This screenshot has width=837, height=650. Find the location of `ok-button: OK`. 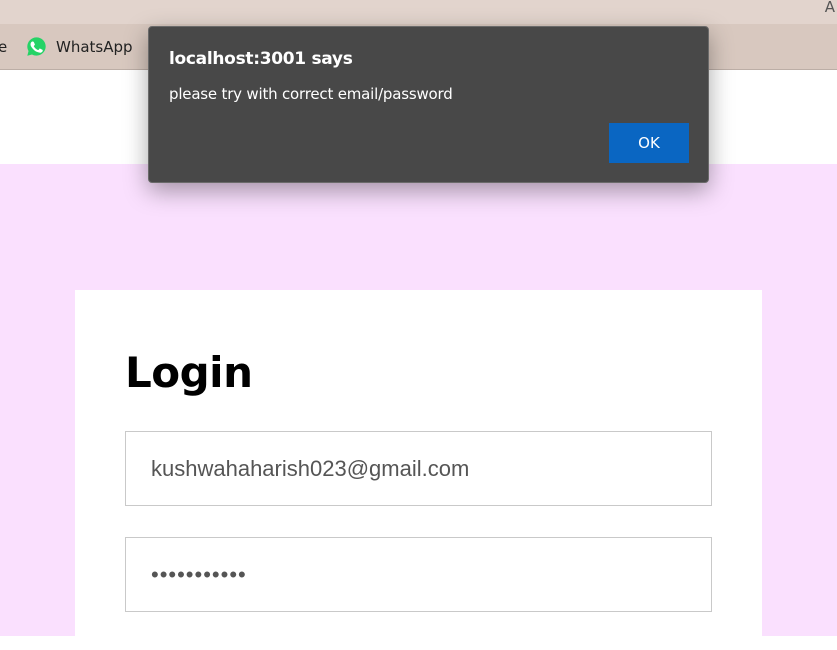

ok-button: OK is located at coordinates (649, 143).